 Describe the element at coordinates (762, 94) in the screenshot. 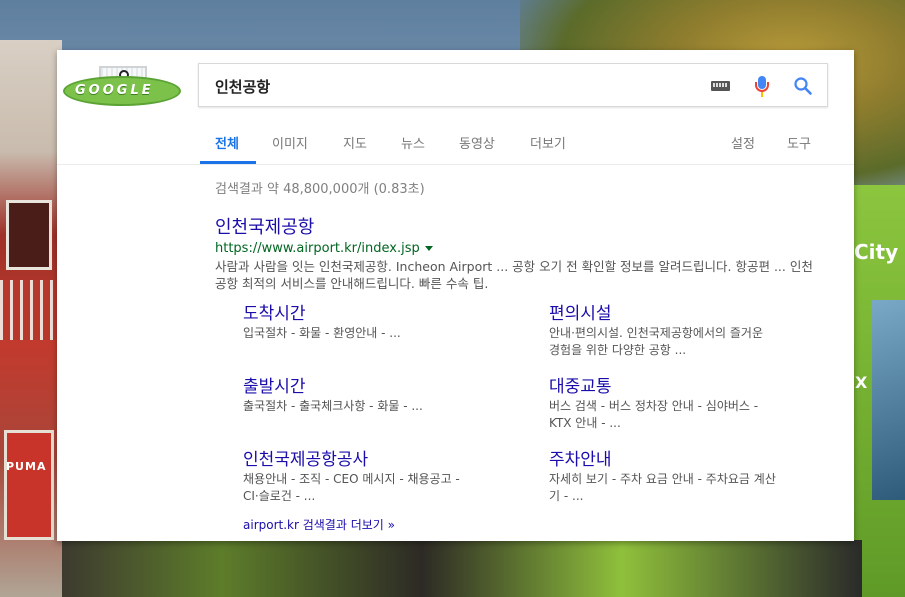

I see `mic-stem` at that location.